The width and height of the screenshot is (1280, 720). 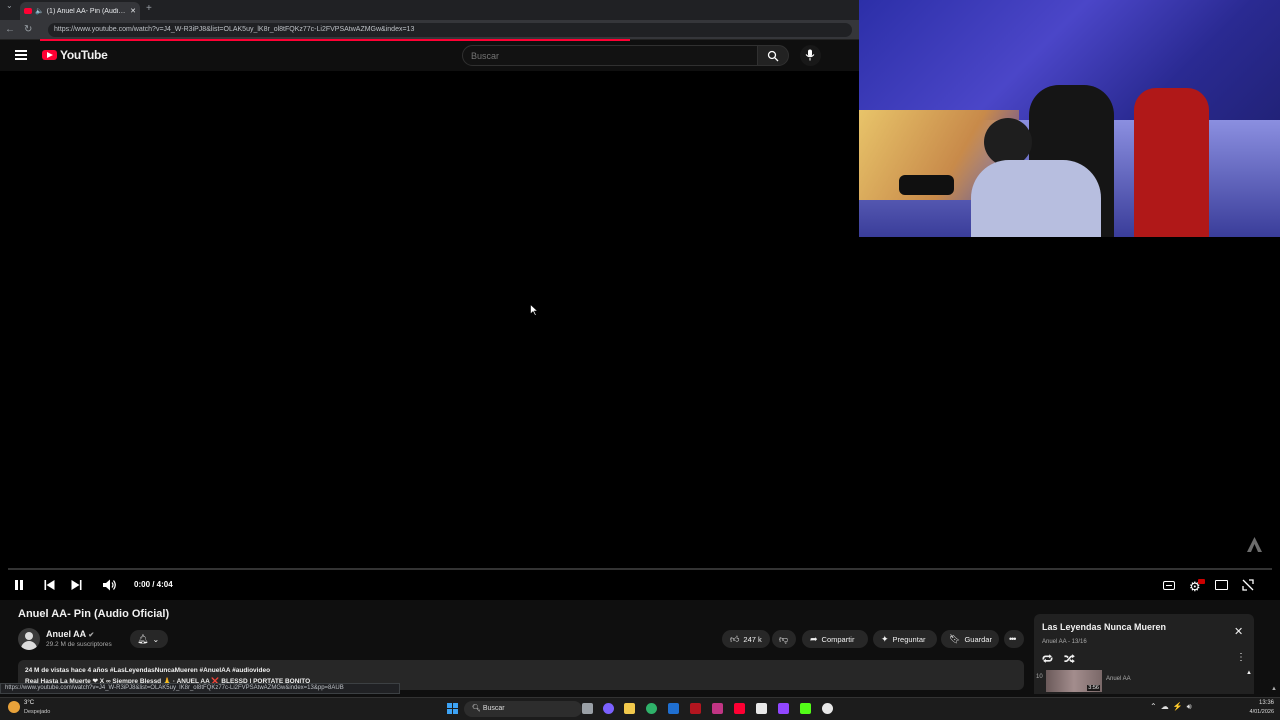 I want to click on ask-label: Preguntar, so click(x=909, y=639).